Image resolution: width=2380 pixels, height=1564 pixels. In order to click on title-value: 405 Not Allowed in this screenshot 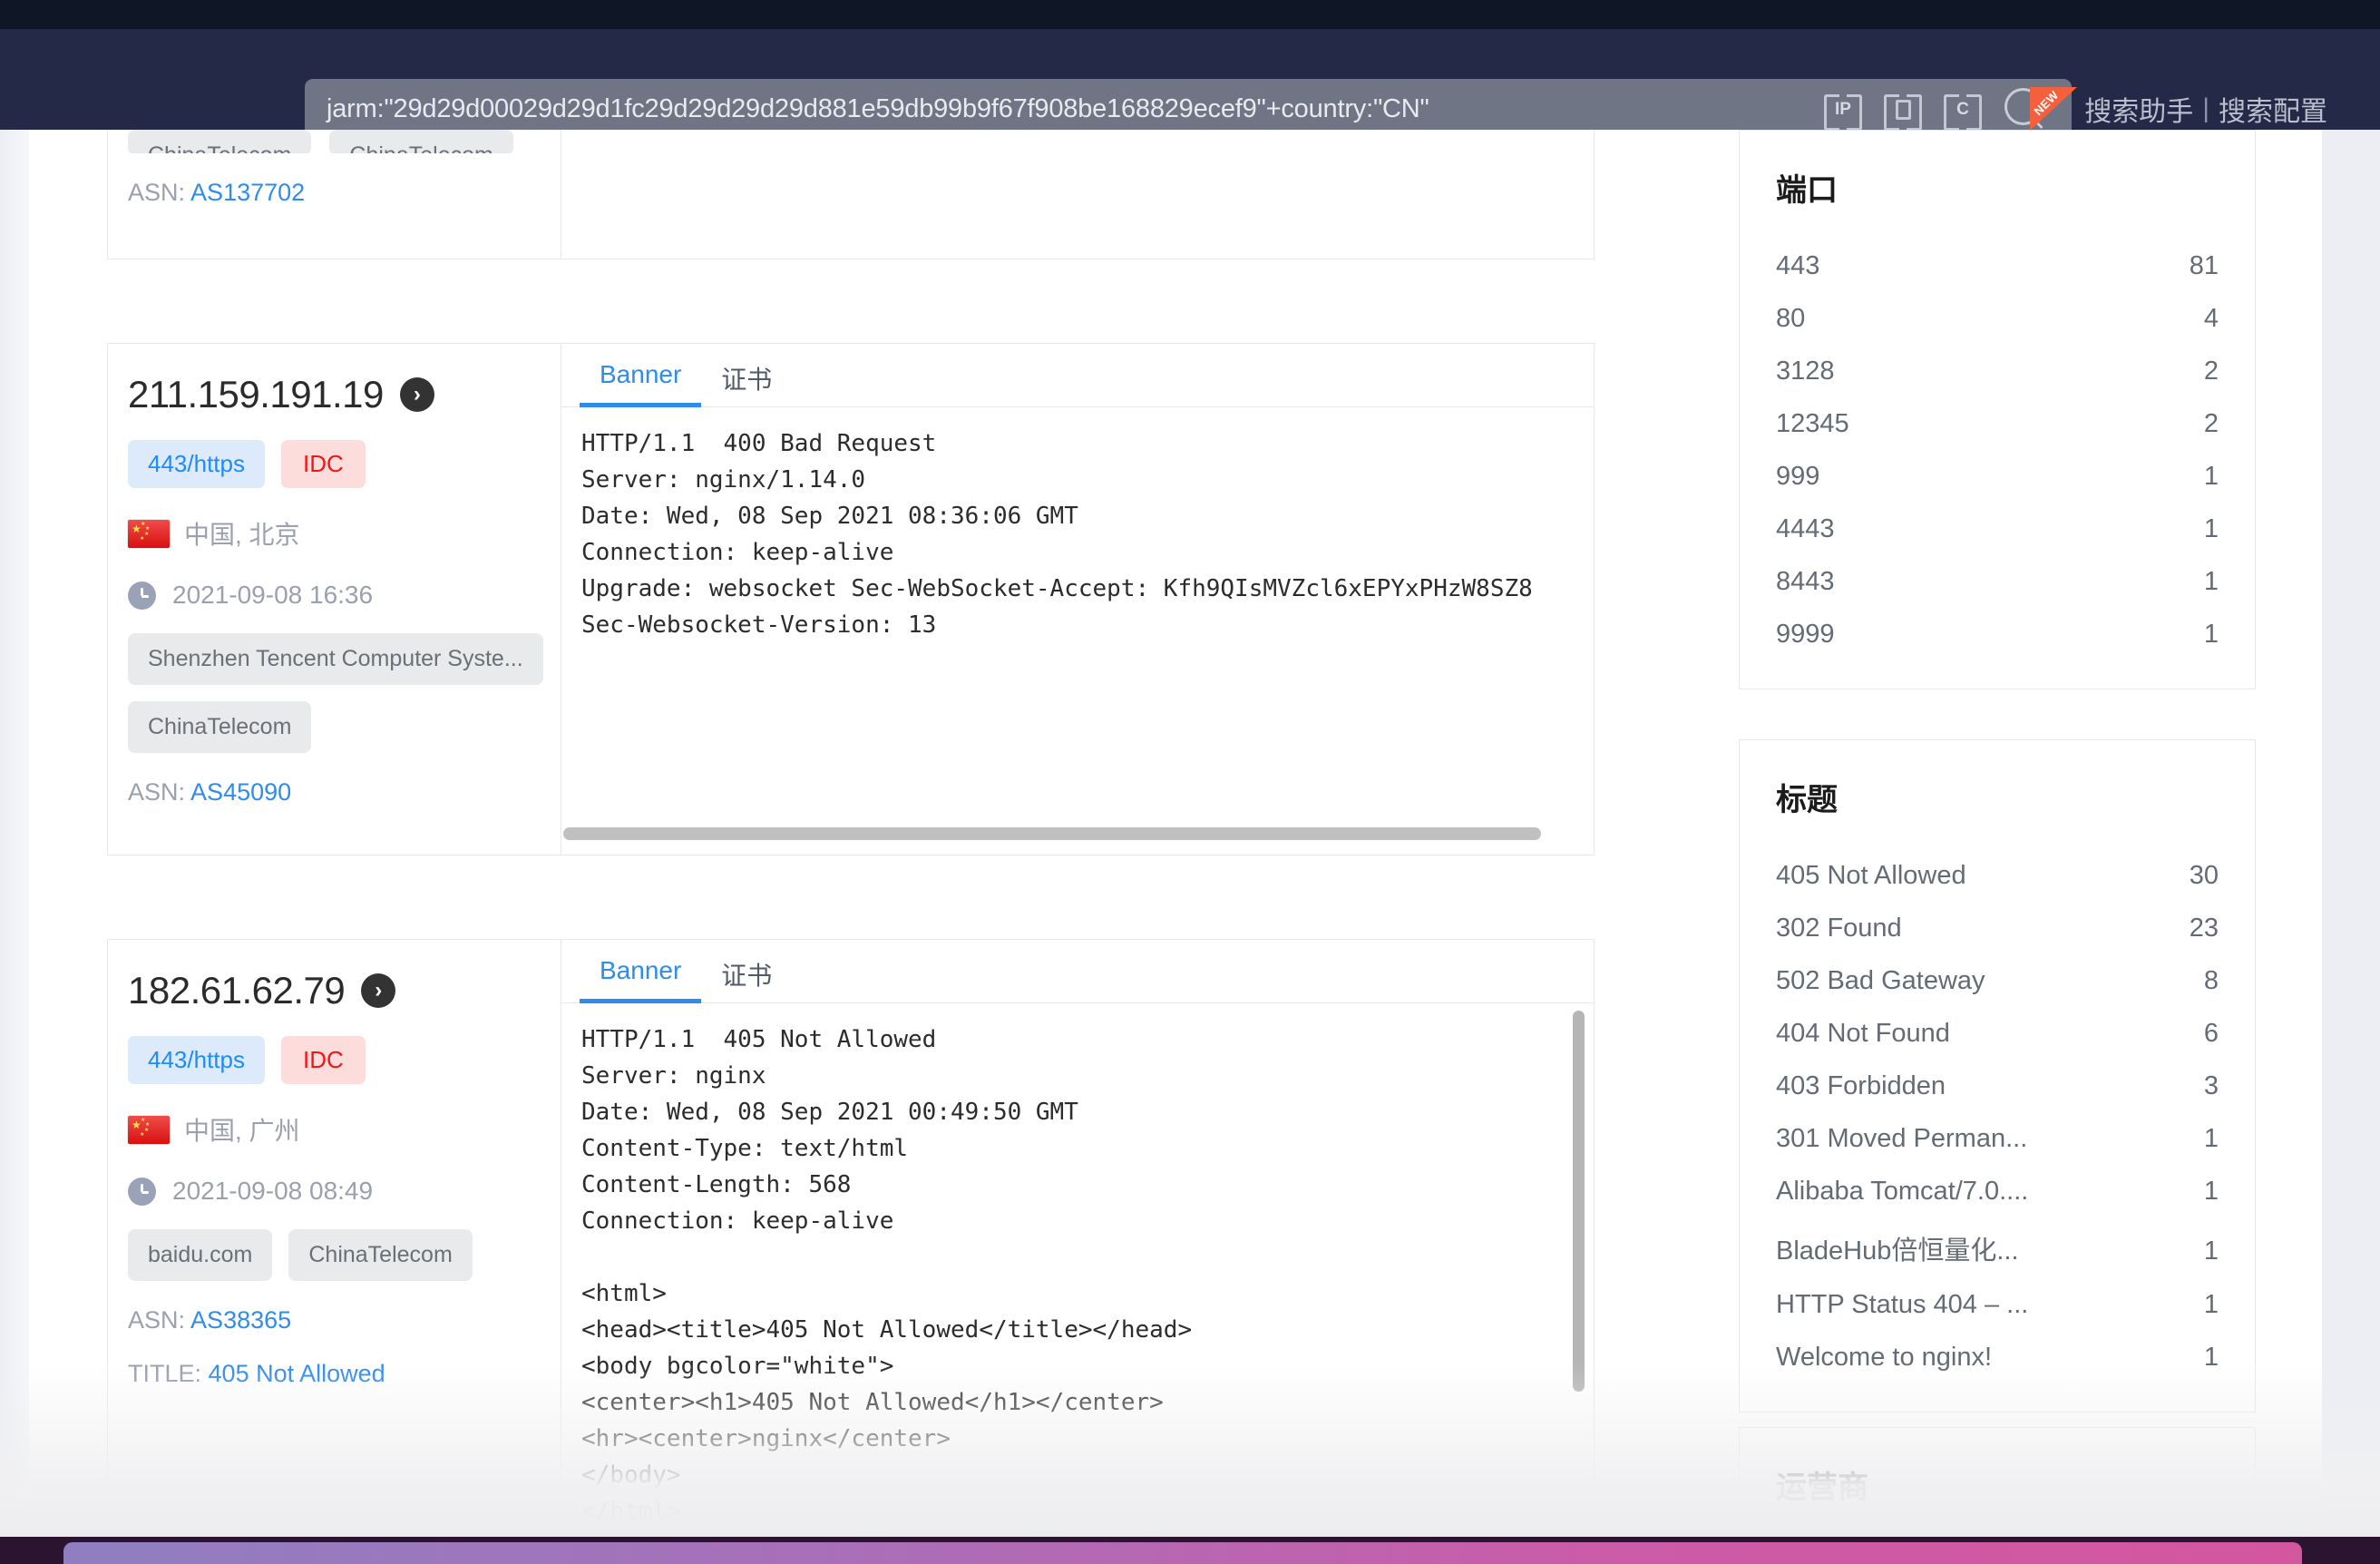, I will do `click(297, 1373)`.